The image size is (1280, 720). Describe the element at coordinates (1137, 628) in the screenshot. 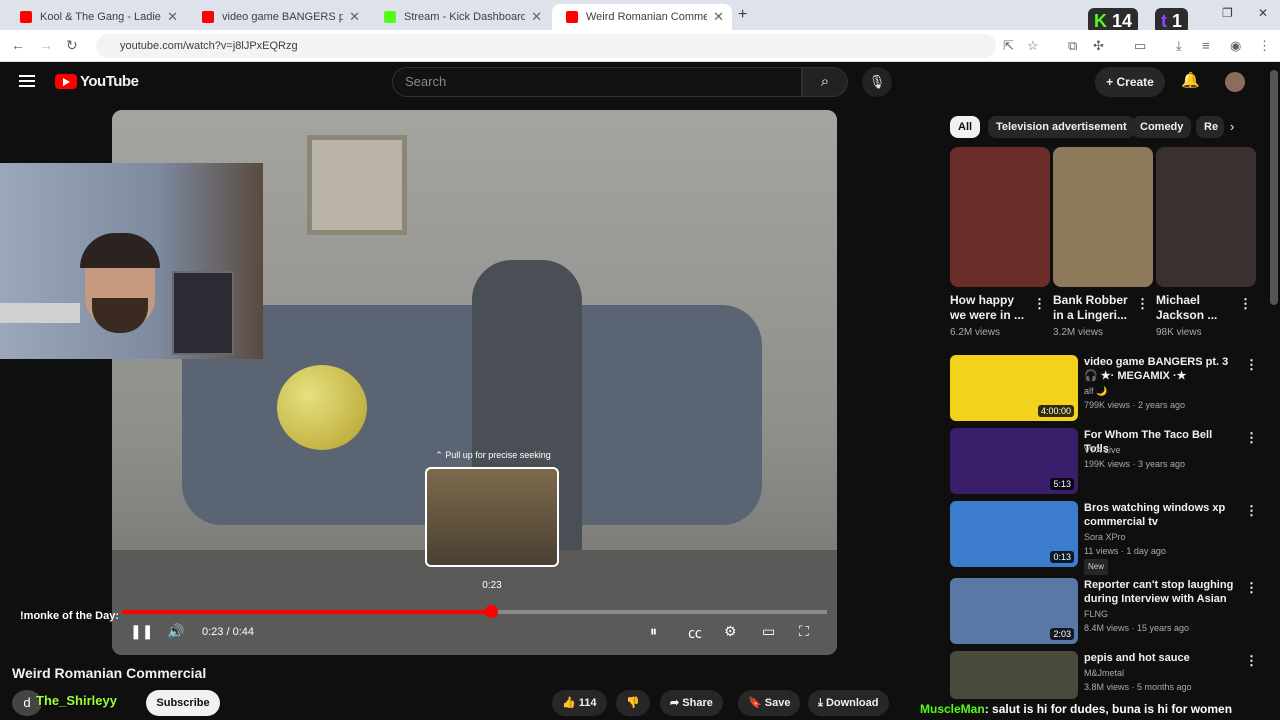

I see `related-meta: 8.4M views · 15 years ago` at that location.